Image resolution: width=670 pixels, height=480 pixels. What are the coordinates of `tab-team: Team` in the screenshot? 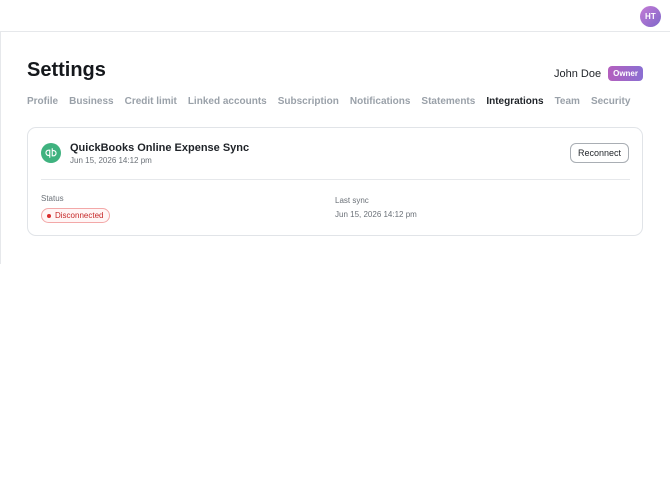 It's located at (567, 101).